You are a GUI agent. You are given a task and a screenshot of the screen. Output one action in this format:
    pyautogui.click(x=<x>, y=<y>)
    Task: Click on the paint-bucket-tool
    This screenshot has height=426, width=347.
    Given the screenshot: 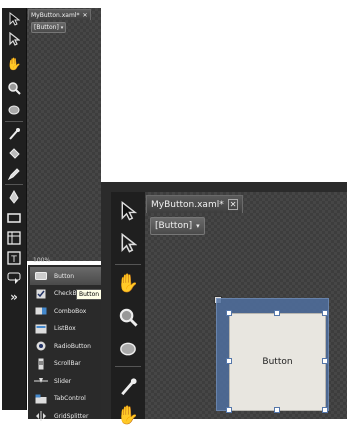 What is the action you would take?
    pyautogui.click(x=14, y=154)
    